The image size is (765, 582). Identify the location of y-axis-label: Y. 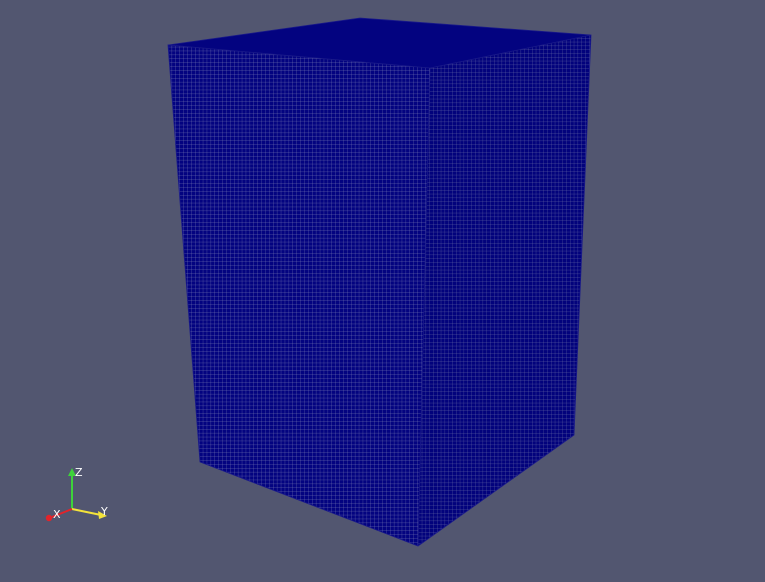
(104, 511).